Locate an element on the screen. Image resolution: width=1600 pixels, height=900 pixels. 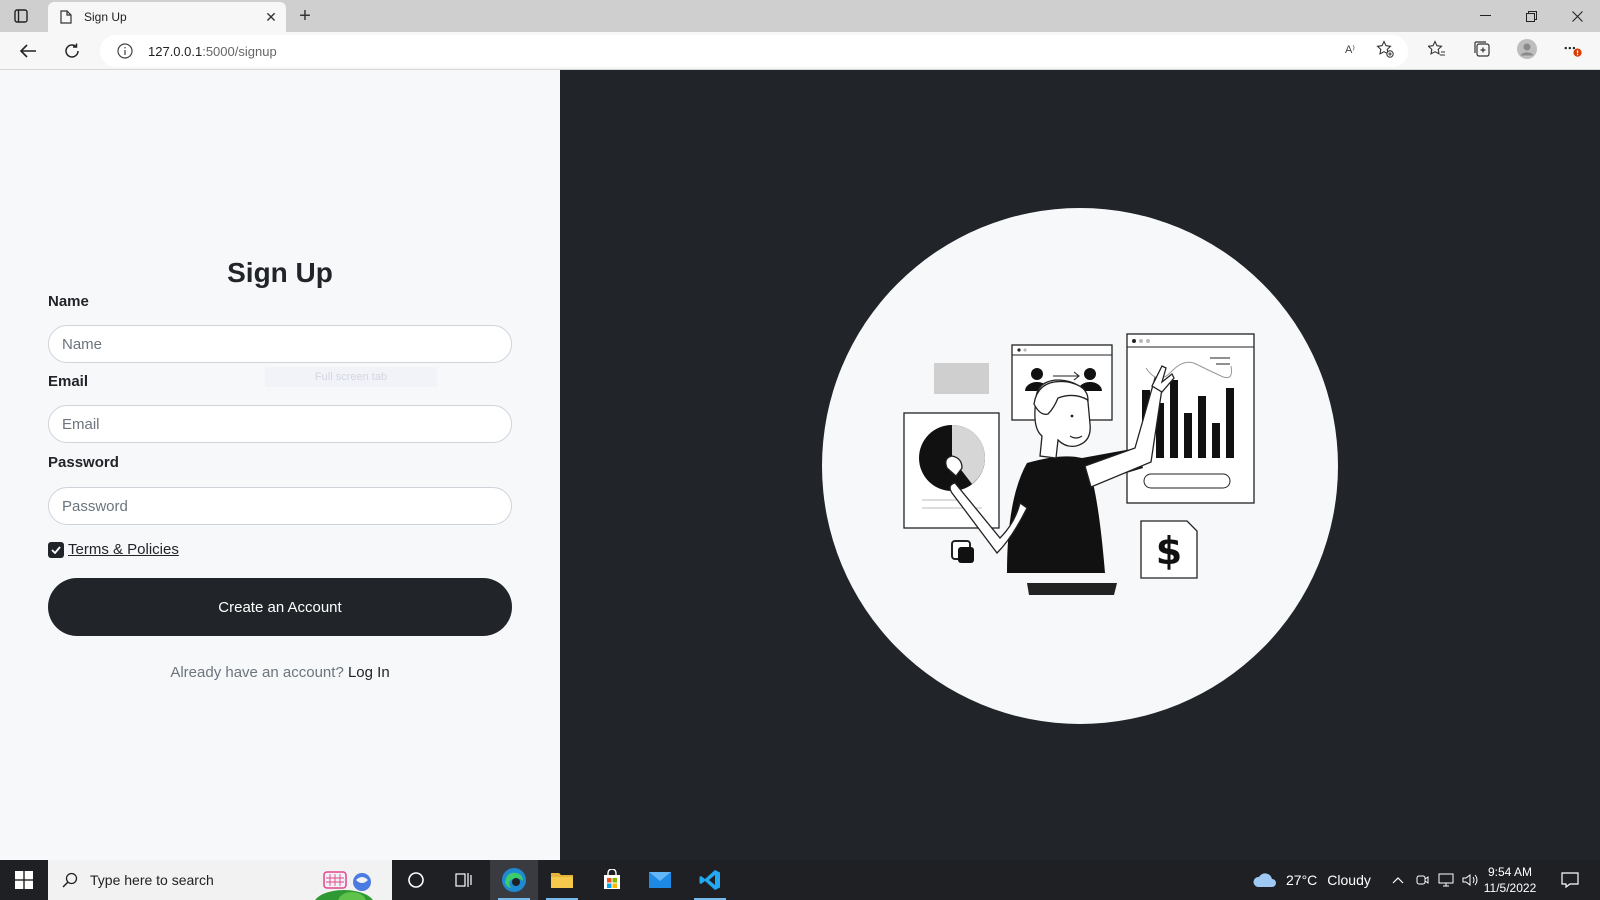
address-bar: 127.0.0.1:5000/signup is located at coordinates (754, 51).